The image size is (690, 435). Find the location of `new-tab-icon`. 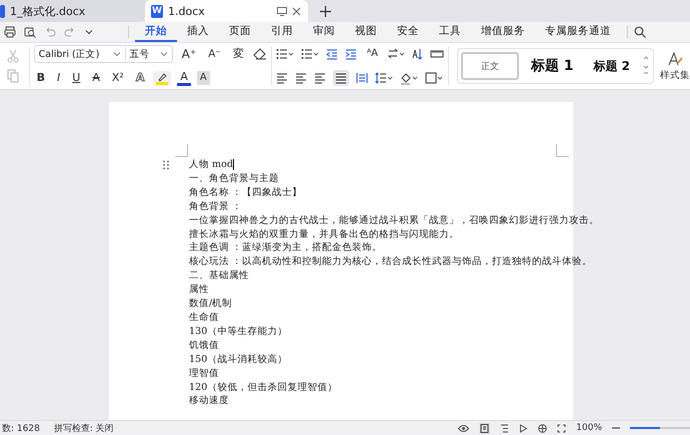

new-tab-icon is located at coordinates (325, 11).